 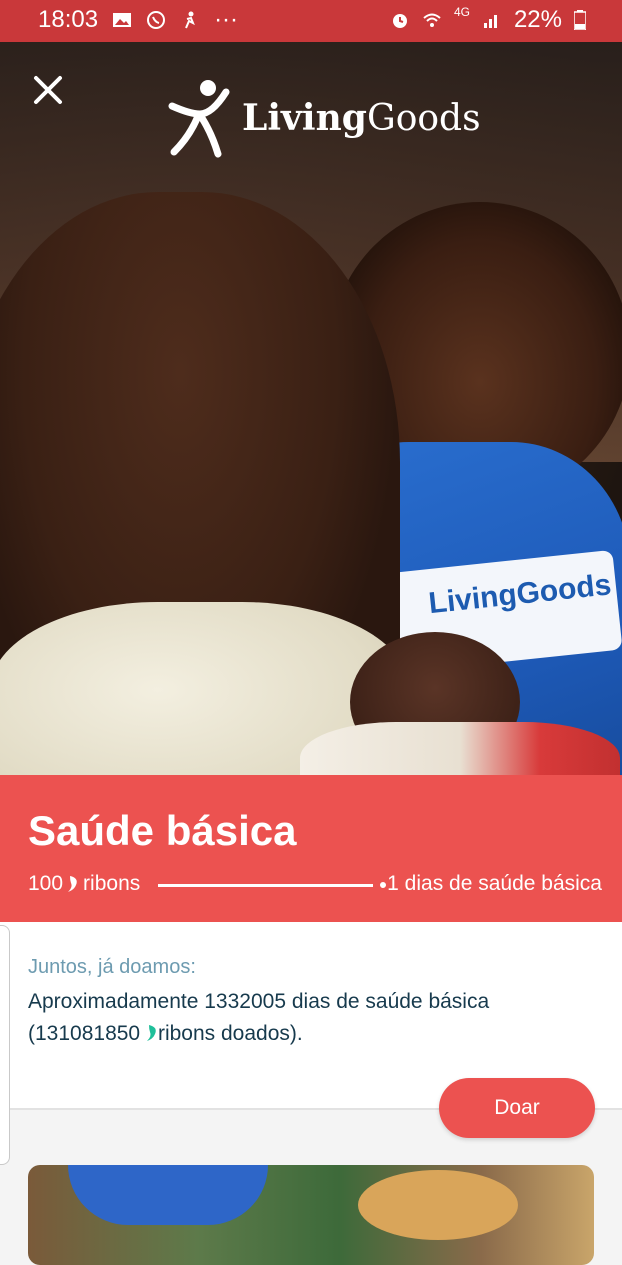 I want to click on photo-blanket, so click(x=460, y=748).